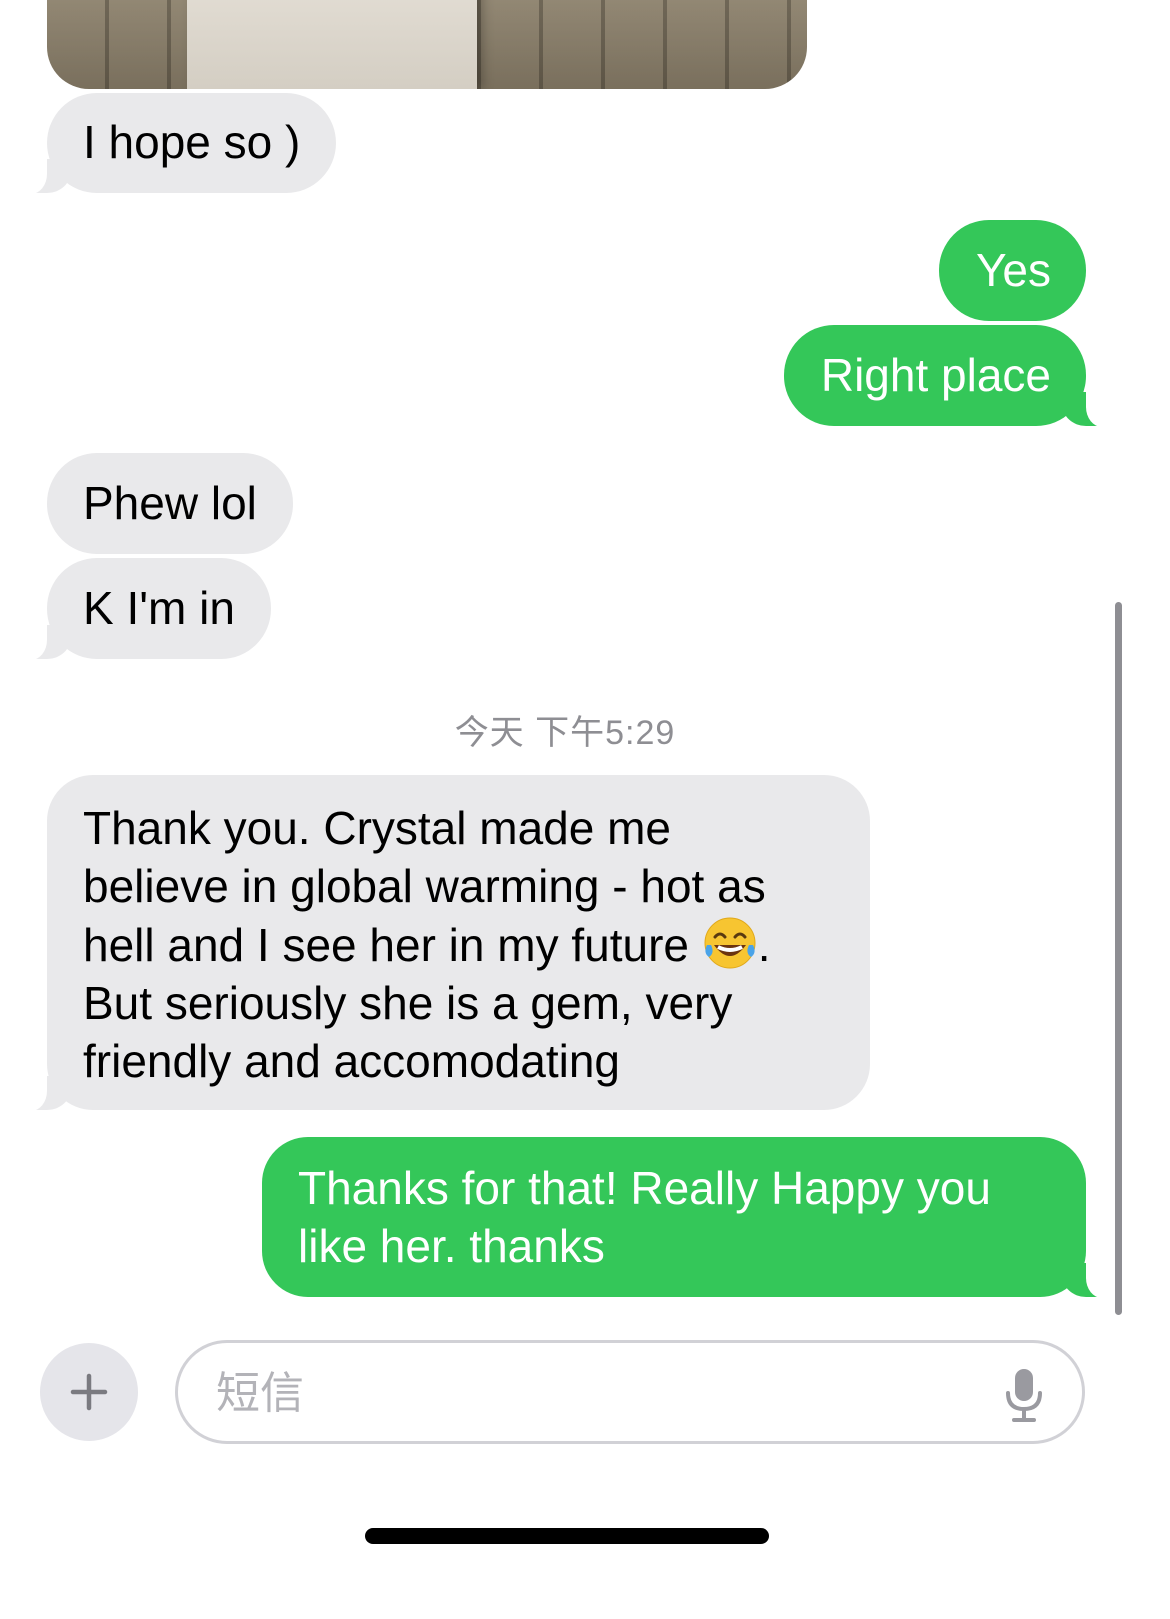 This screenshot has height=1619, width=1170. I want to click on message-line: friendly and accomodating, so click(351, 1061).